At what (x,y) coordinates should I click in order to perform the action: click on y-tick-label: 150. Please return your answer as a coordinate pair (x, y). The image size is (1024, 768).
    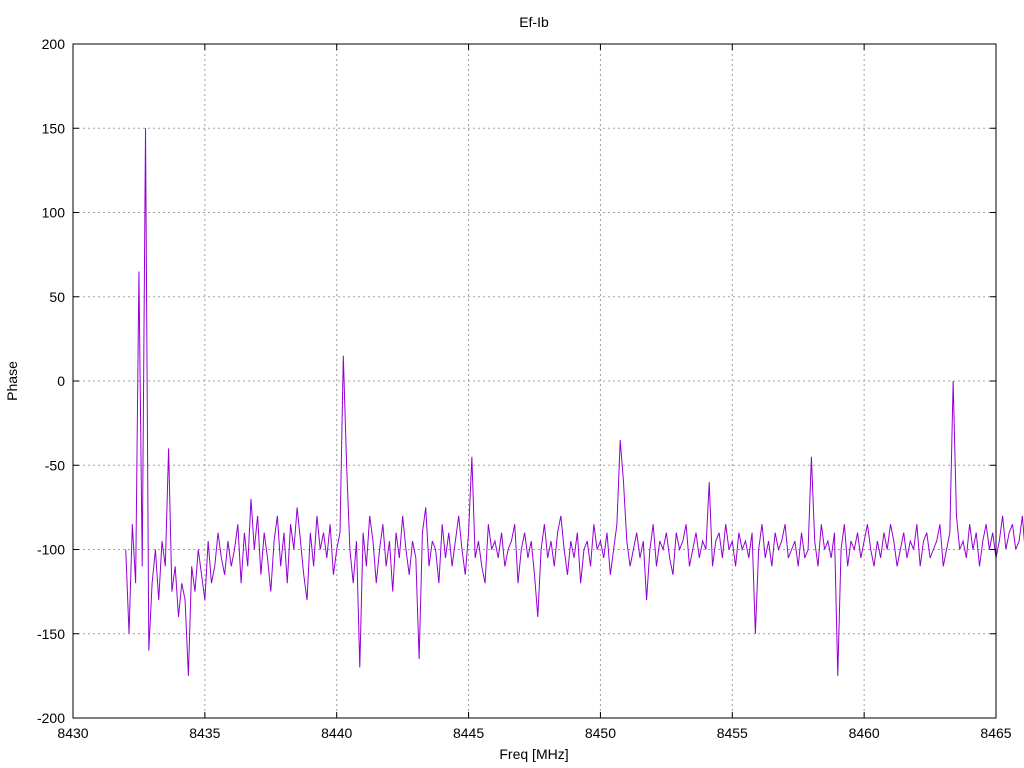
    Looking at the image, I should click on (54, 128).